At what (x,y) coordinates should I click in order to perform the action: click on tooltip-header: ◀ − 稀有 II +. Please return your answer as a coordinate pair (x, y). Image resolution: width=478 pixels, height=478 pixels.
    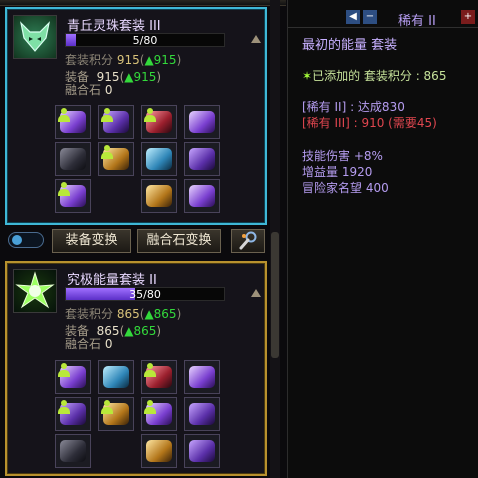
    Looking at the image, I should click on (383, 14).